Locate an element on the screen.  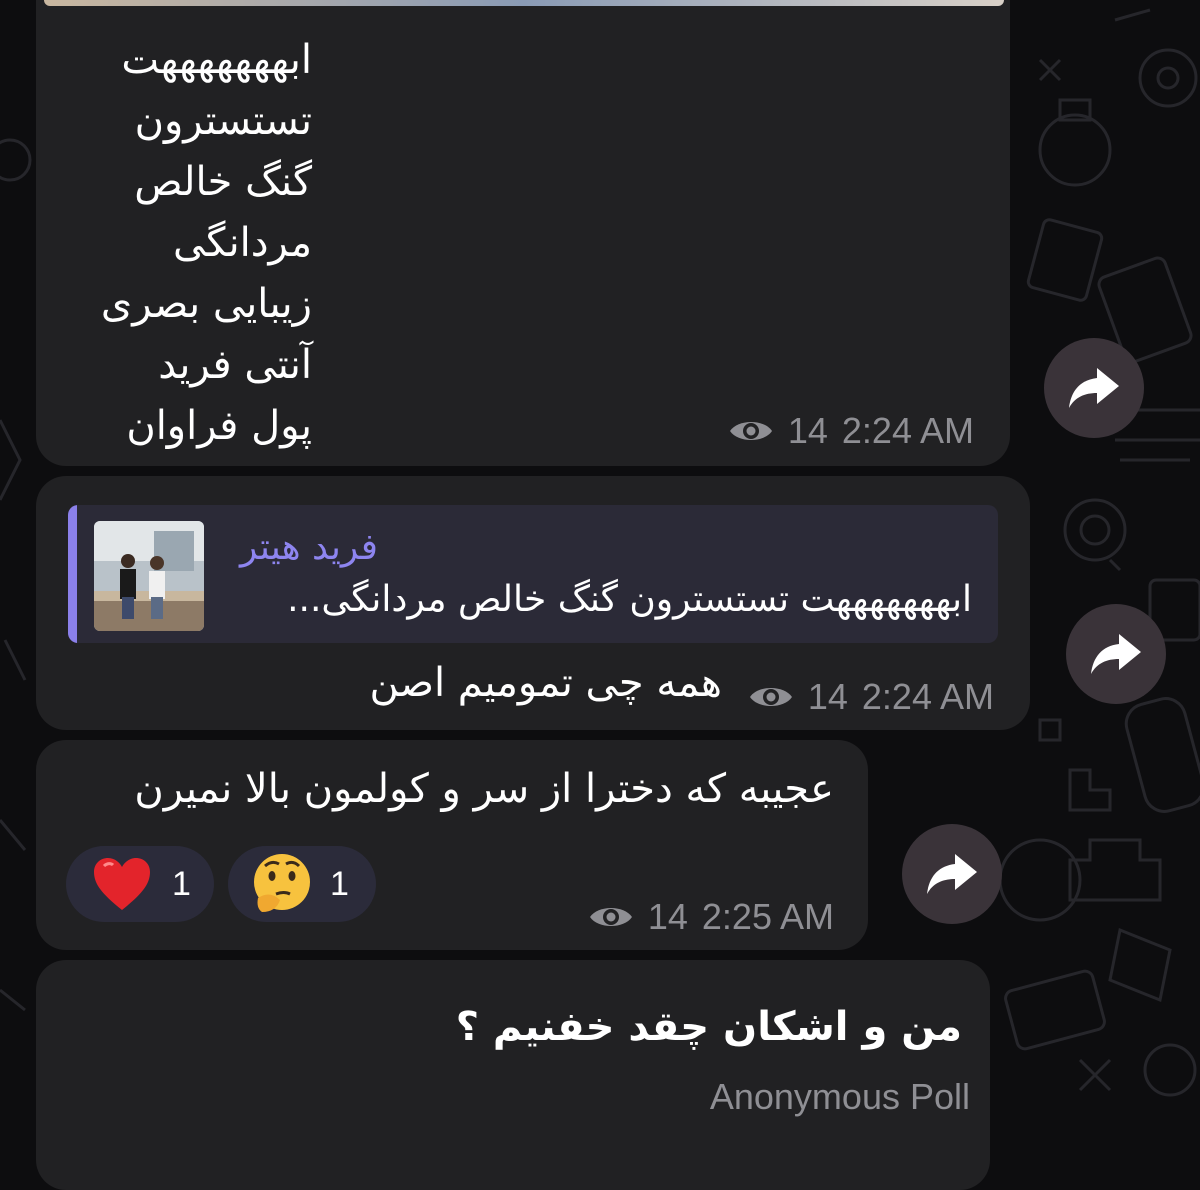
poll-question: من و اشکان چقد خفنیم ؟ is located at coordinates (708, 1027).